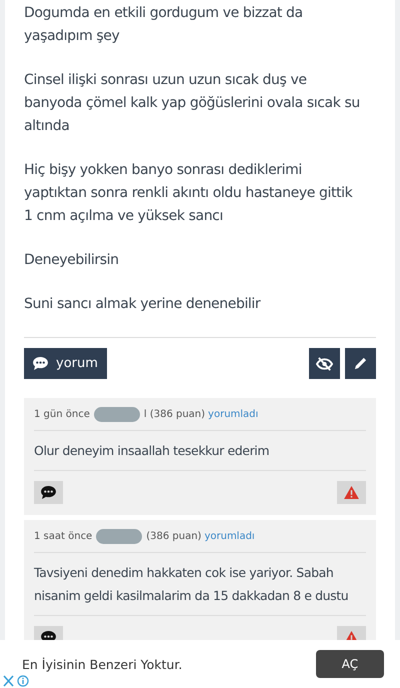  I want to click on hide-button, so click(324, 363).